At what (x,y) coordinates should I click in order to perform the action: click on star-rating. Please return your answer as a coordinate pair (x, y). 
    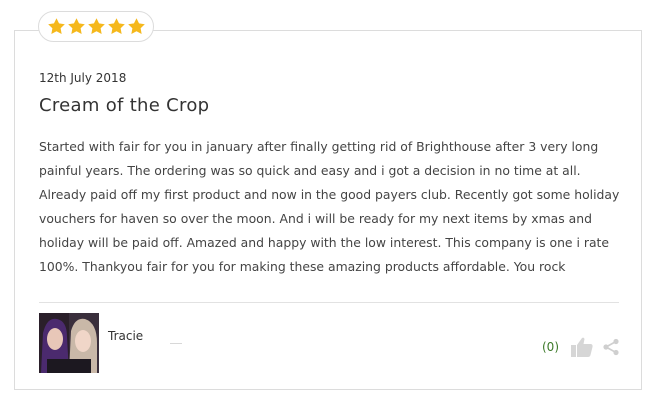
    Looking at the image, I should click on (96, 26).